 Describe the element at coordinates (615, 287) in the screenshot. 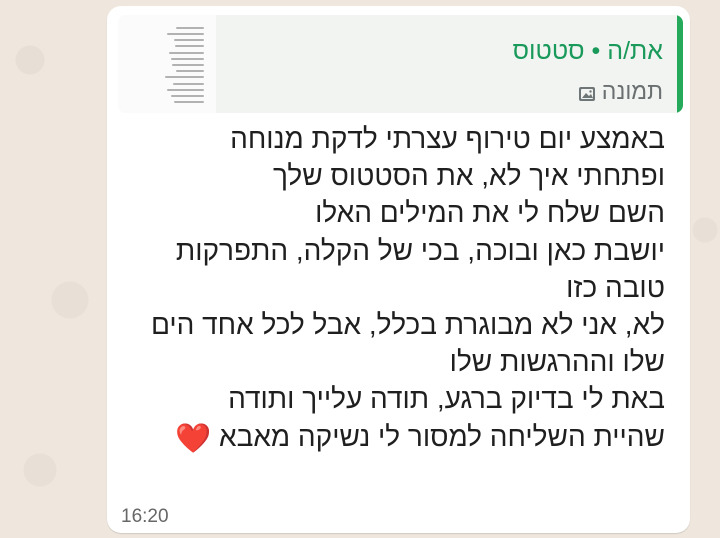

I see `message-line: טובה כזו` at that location.